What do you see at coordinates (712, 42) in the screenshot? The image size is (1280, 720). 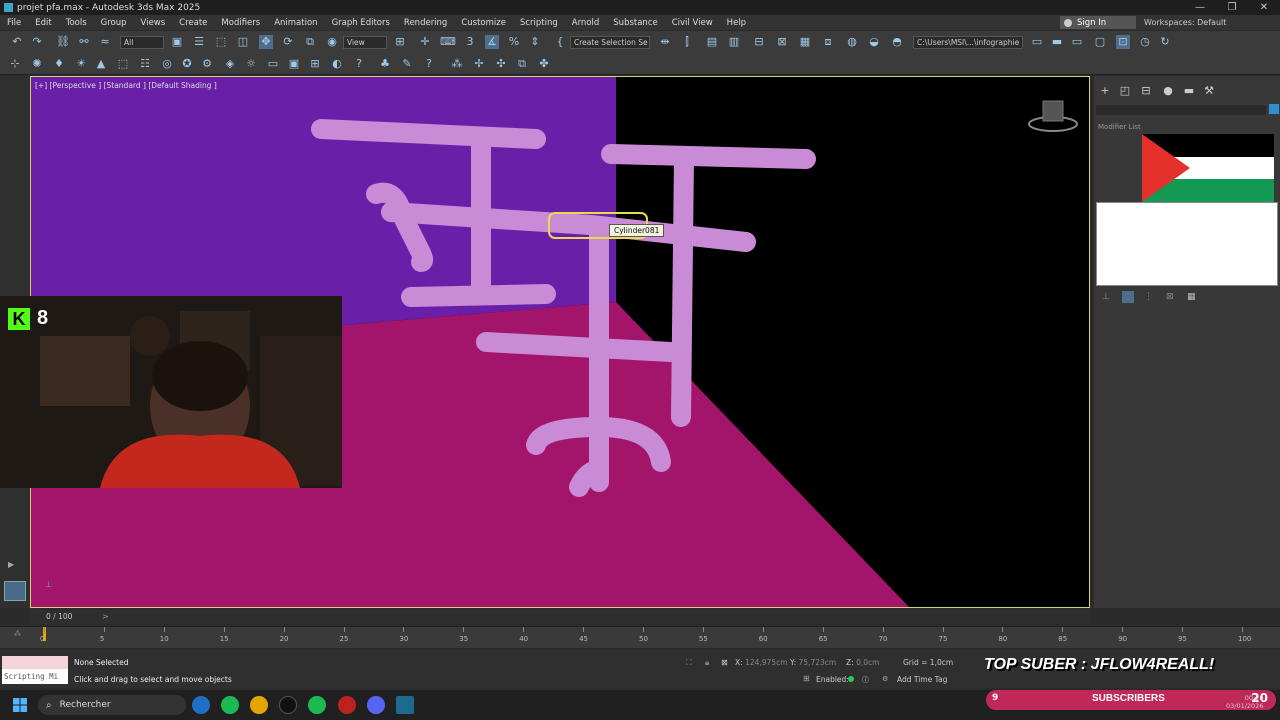 I see `layer-explorer-icon: ▤` at bounding box center [712, 42].